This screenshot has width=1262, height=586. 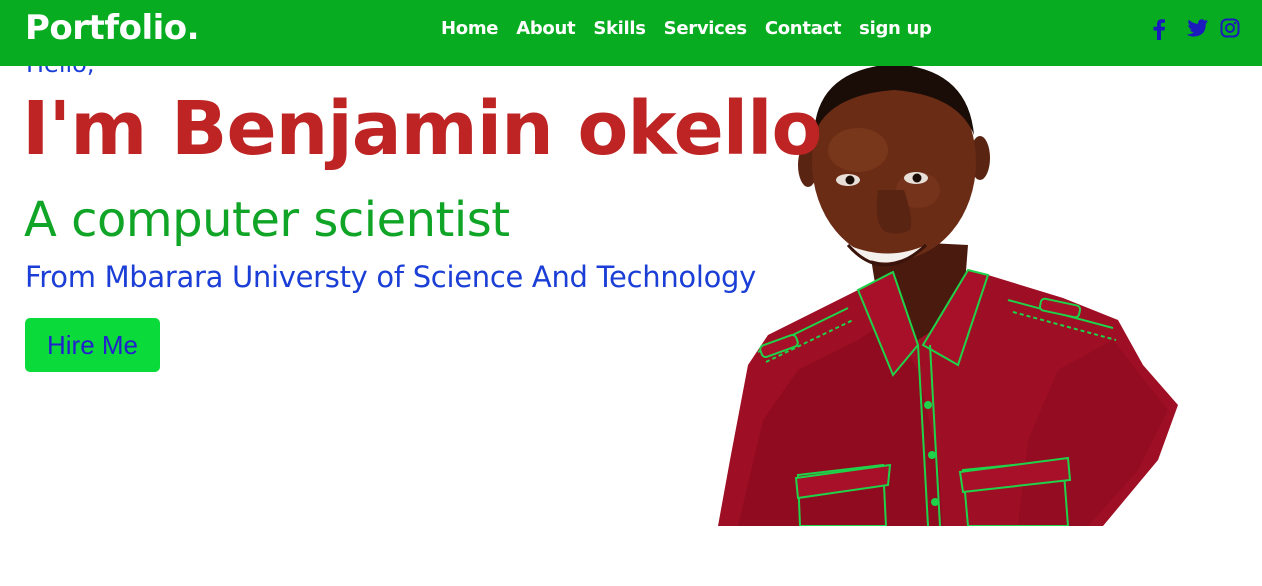 I want to click on nav-link-contact: Contact, so click(x=803, y=28).